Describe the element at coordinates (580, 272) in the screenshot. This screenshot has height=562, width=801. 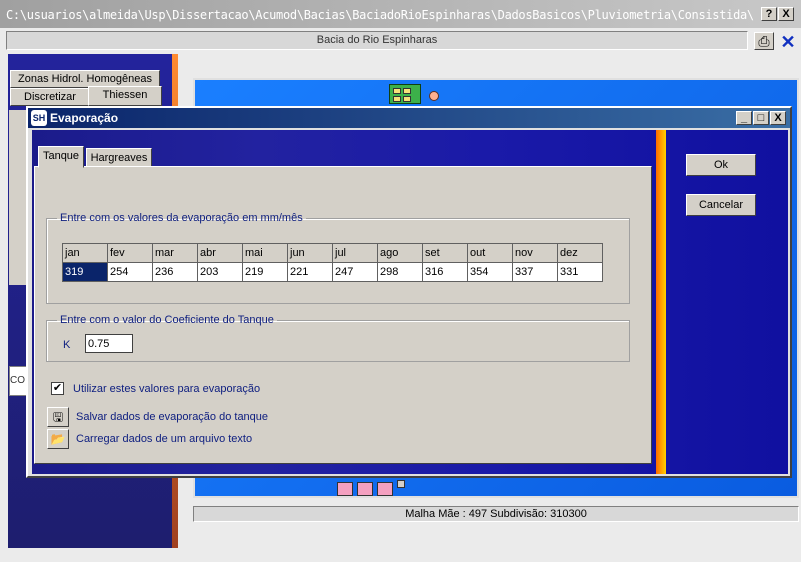
I see `value-cell: 331` at that location.